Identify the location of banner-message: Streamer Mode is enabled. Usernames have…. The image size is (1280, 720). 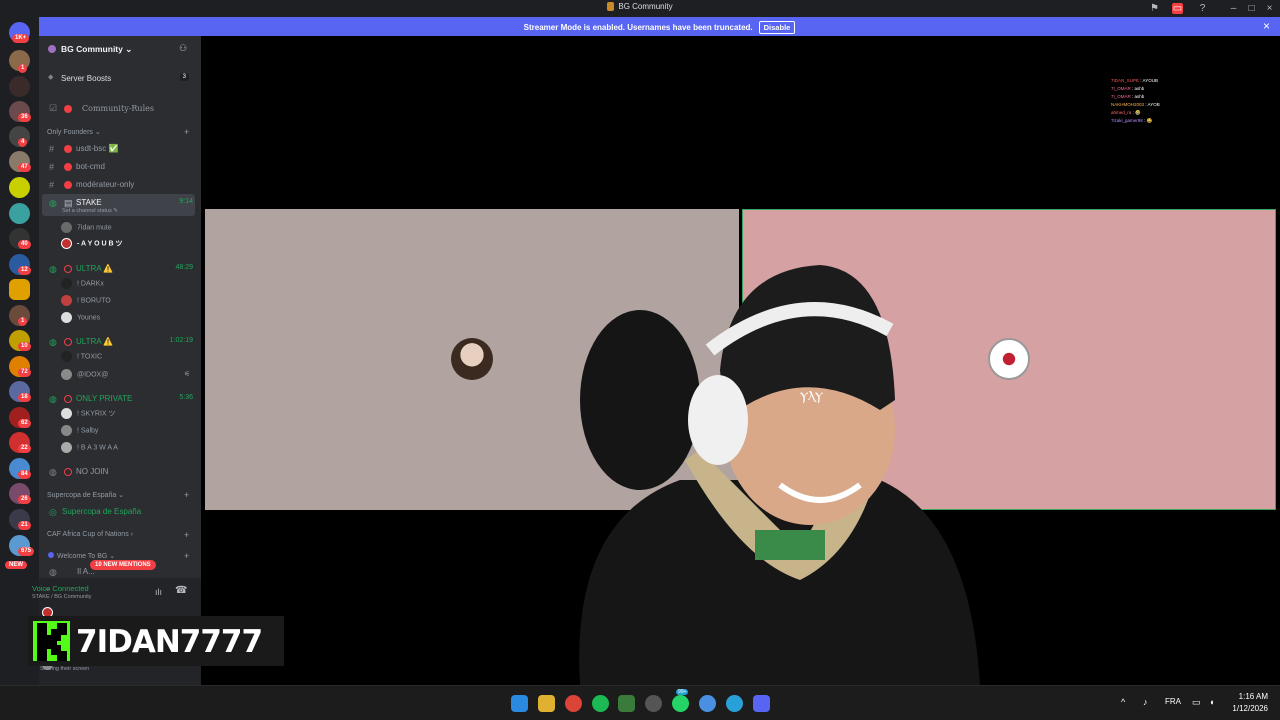
(638, 27).